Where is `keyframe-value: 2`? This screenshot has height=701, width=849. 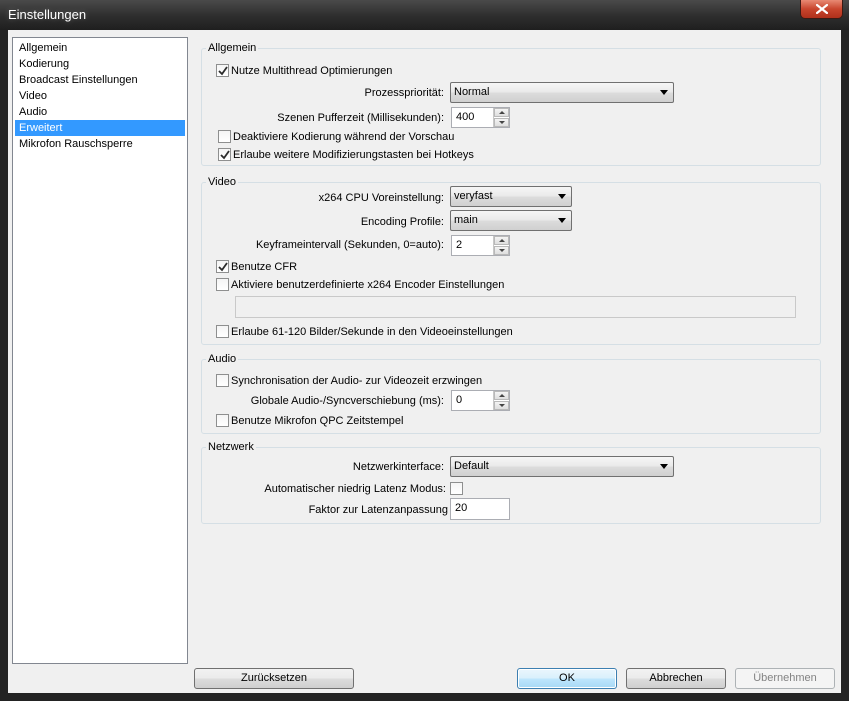
keyframe-value: 2 is located at coordinates (459, 245).